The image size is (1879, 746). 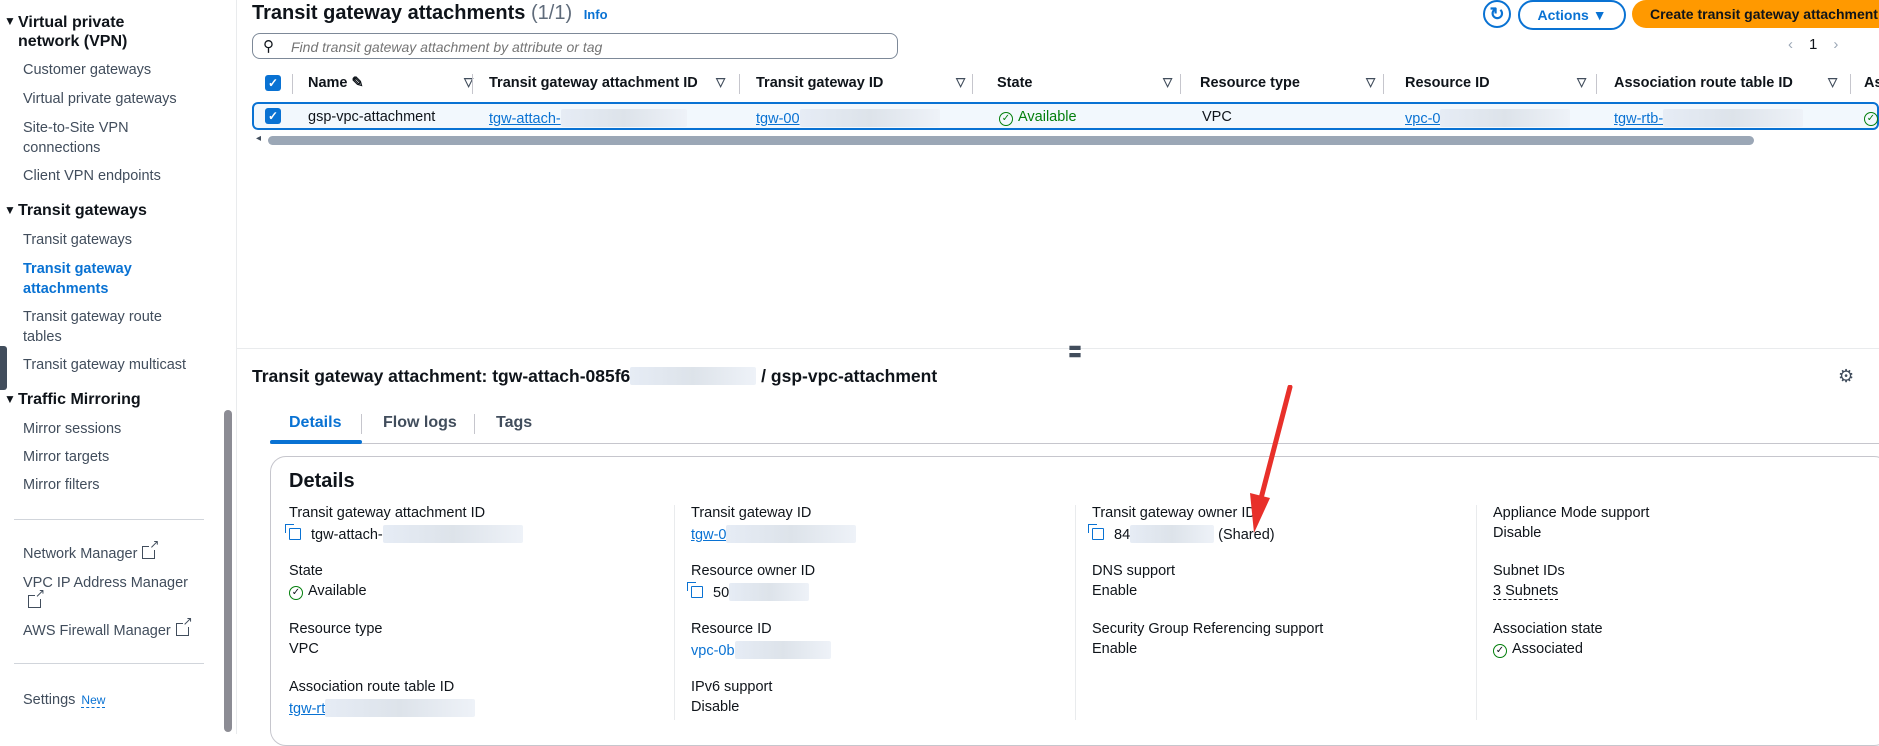 I want to click on tab-flow-logs: Flow logs, so click(x=420, y=423).